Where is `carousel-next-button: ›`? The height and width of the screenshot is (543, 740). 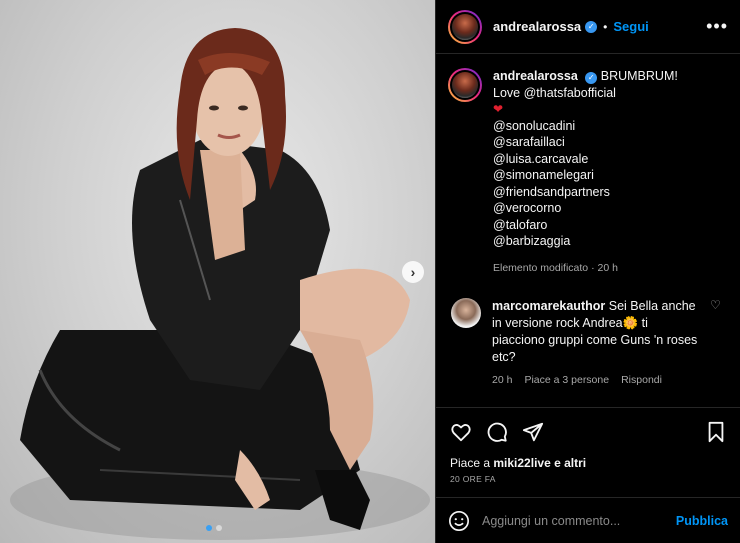 carousel-next-button: › is located at coordinates (413, 272).